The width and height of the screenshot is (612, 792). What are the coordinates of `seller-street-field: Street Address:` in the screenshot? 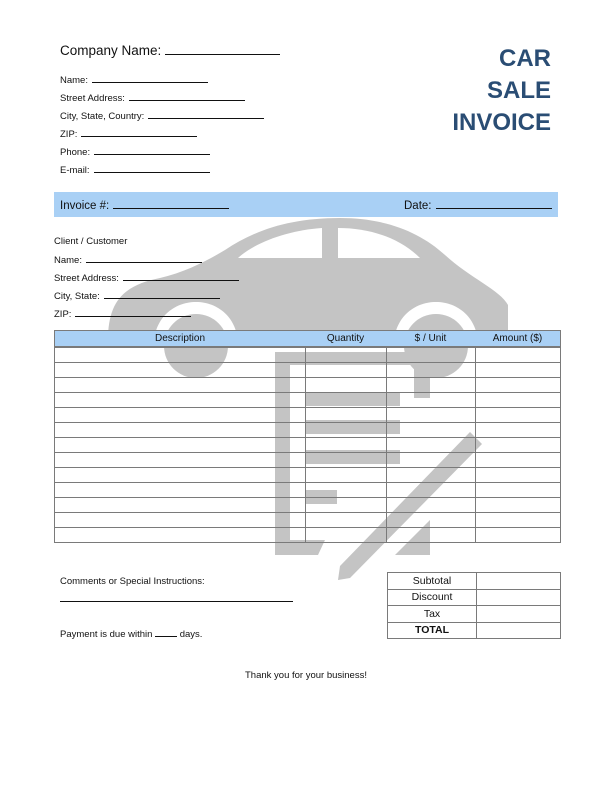 It's located at (152, 97).